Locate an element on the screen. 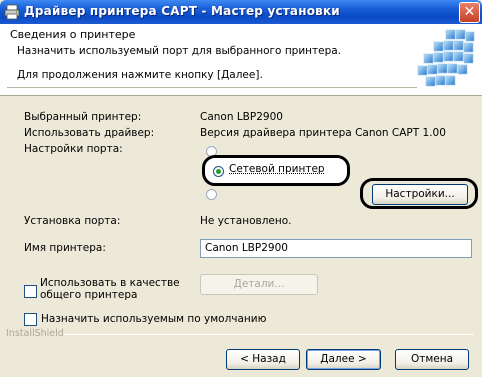 This screenshot has height=377, width=482. selected-printer-value: Canon LBP2900 is located at coordinates (241, 117).